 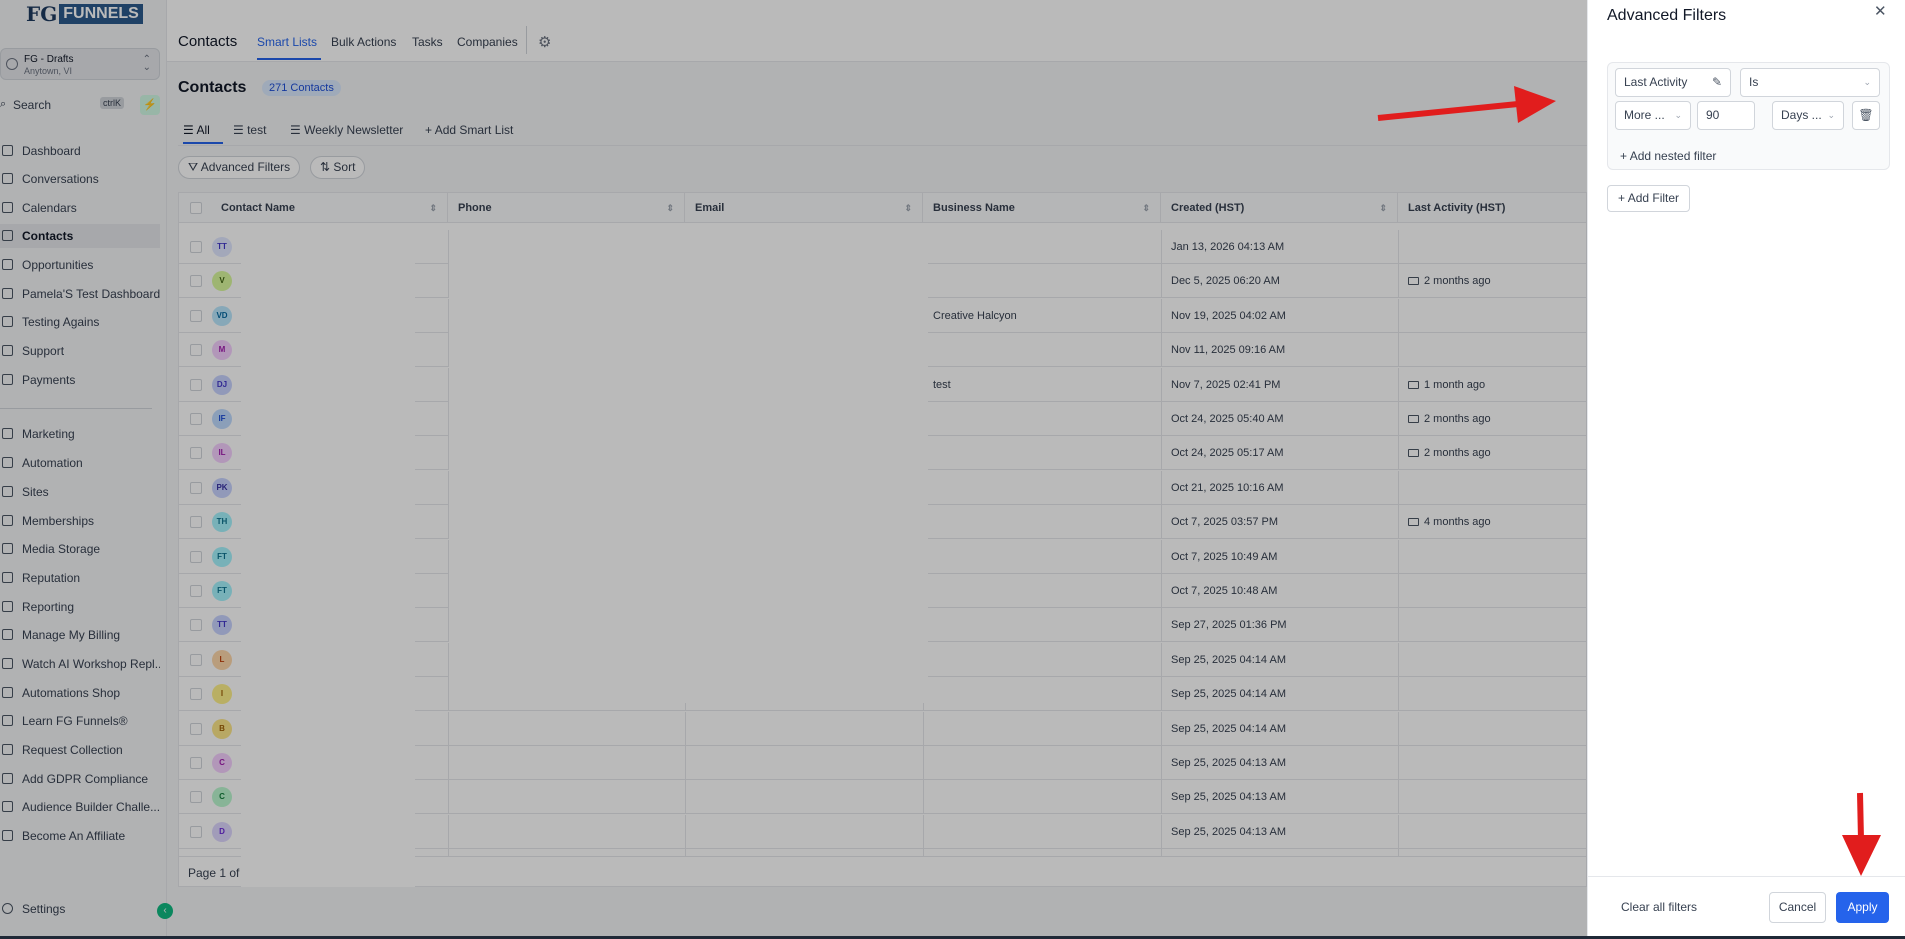 I want to click on filter-operator-select: Is ⌄, so click(x=1810, y=82).